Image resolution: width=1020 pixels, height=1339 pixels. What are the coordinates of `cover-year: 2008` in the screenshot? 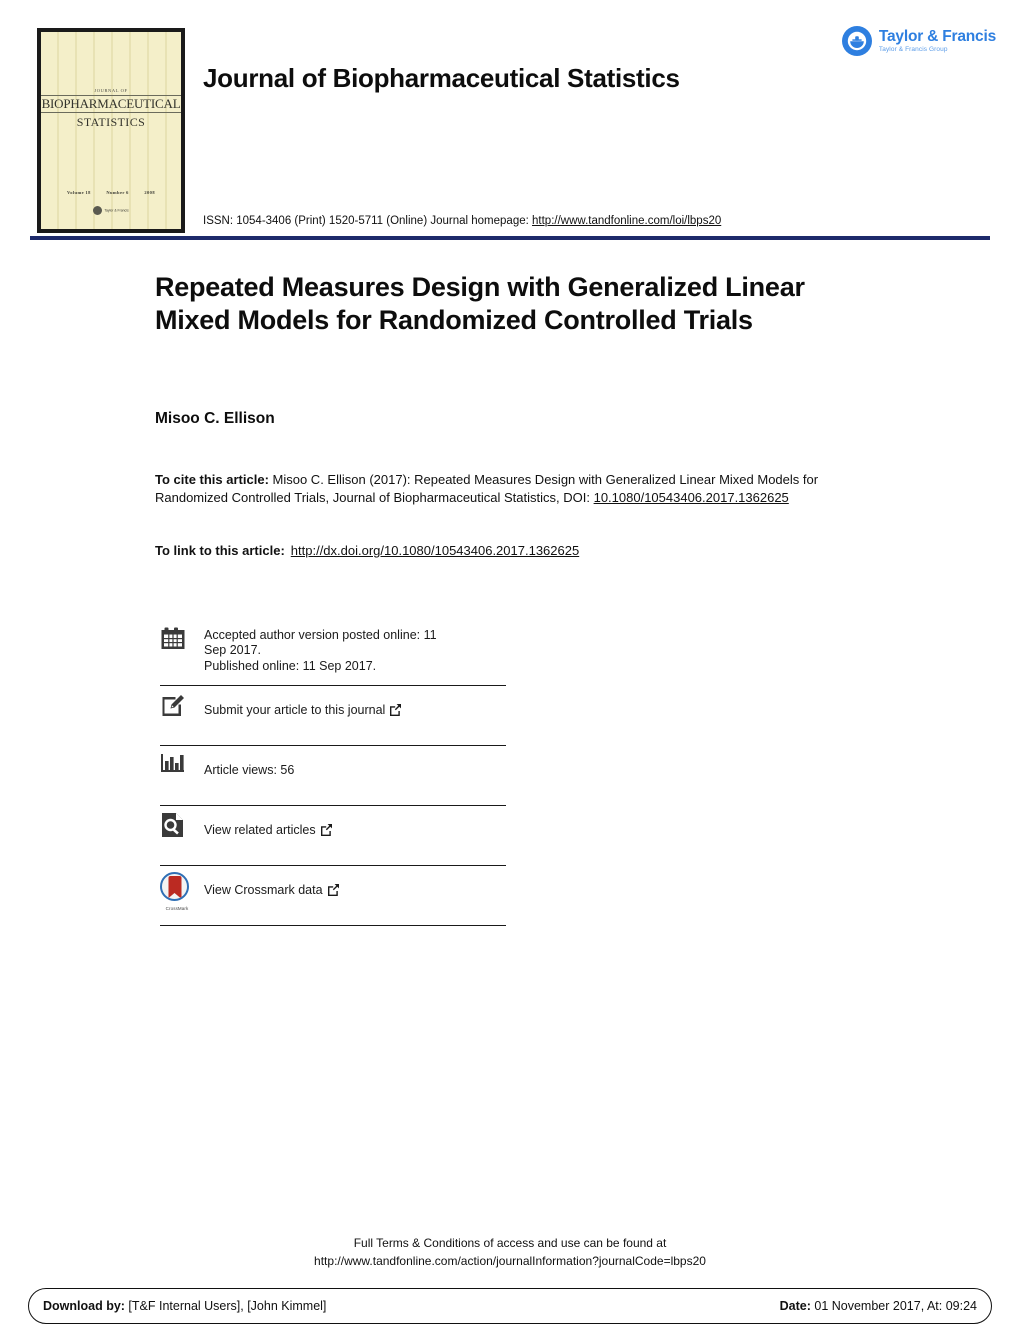 It's located at (149, 192).